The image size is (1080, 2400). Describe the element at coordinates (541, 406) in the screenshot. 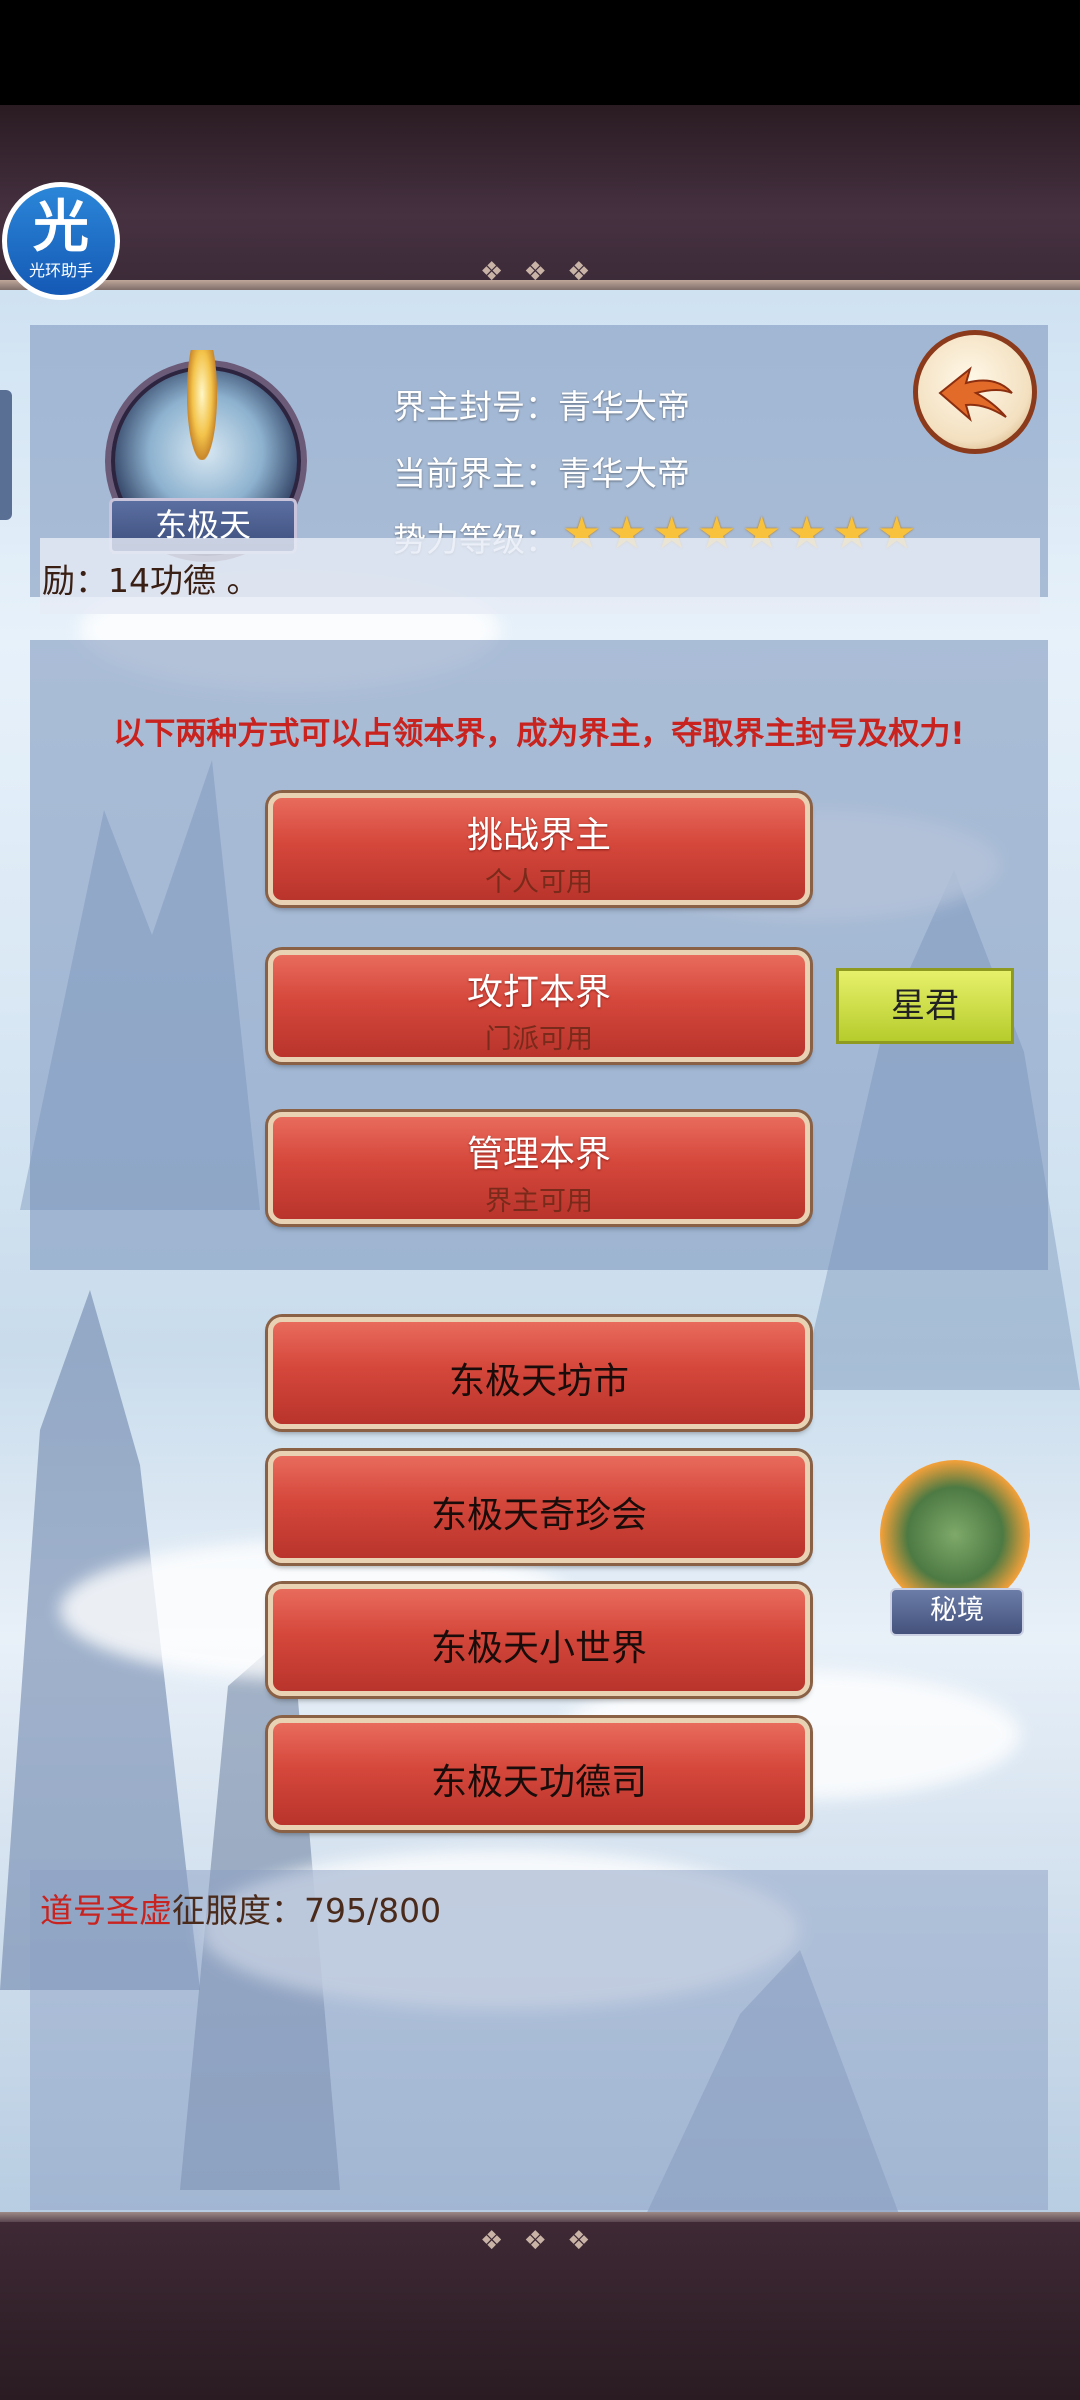

I see `realm-title-line: 界主封号：青华大帝` at that location.